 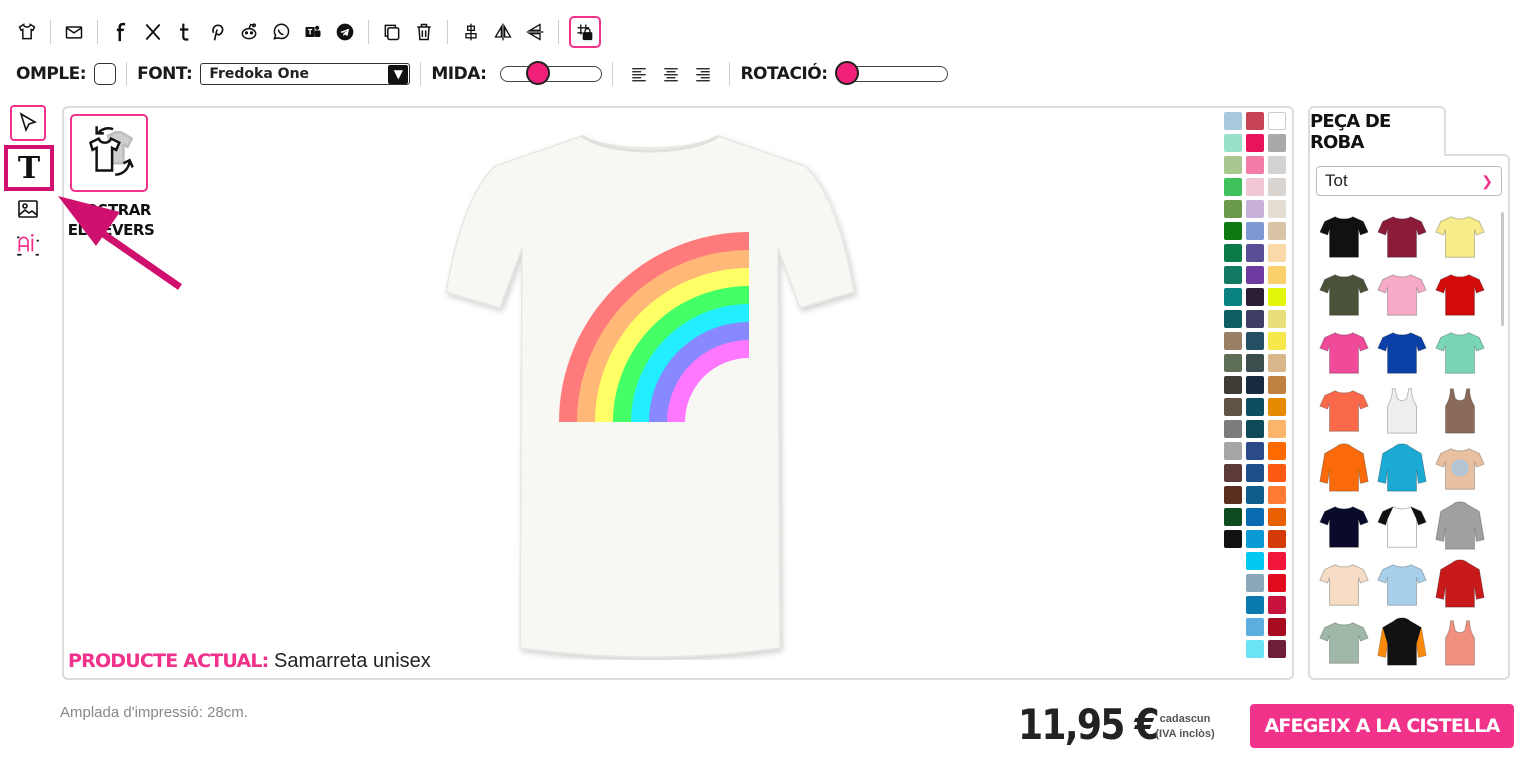 What do you see at coordinates (585, 32) in the screenshot?
I see `grid-lock-icon` at bounding box center [585, 32].